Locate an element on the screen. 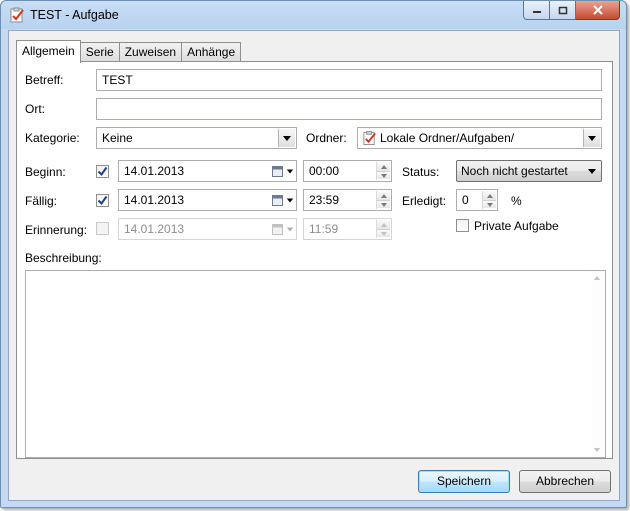 This screenshot has width=630, height=511. folder-select: Lokale Ordner/Aufgaben/ is located at coordinates (479, 138).